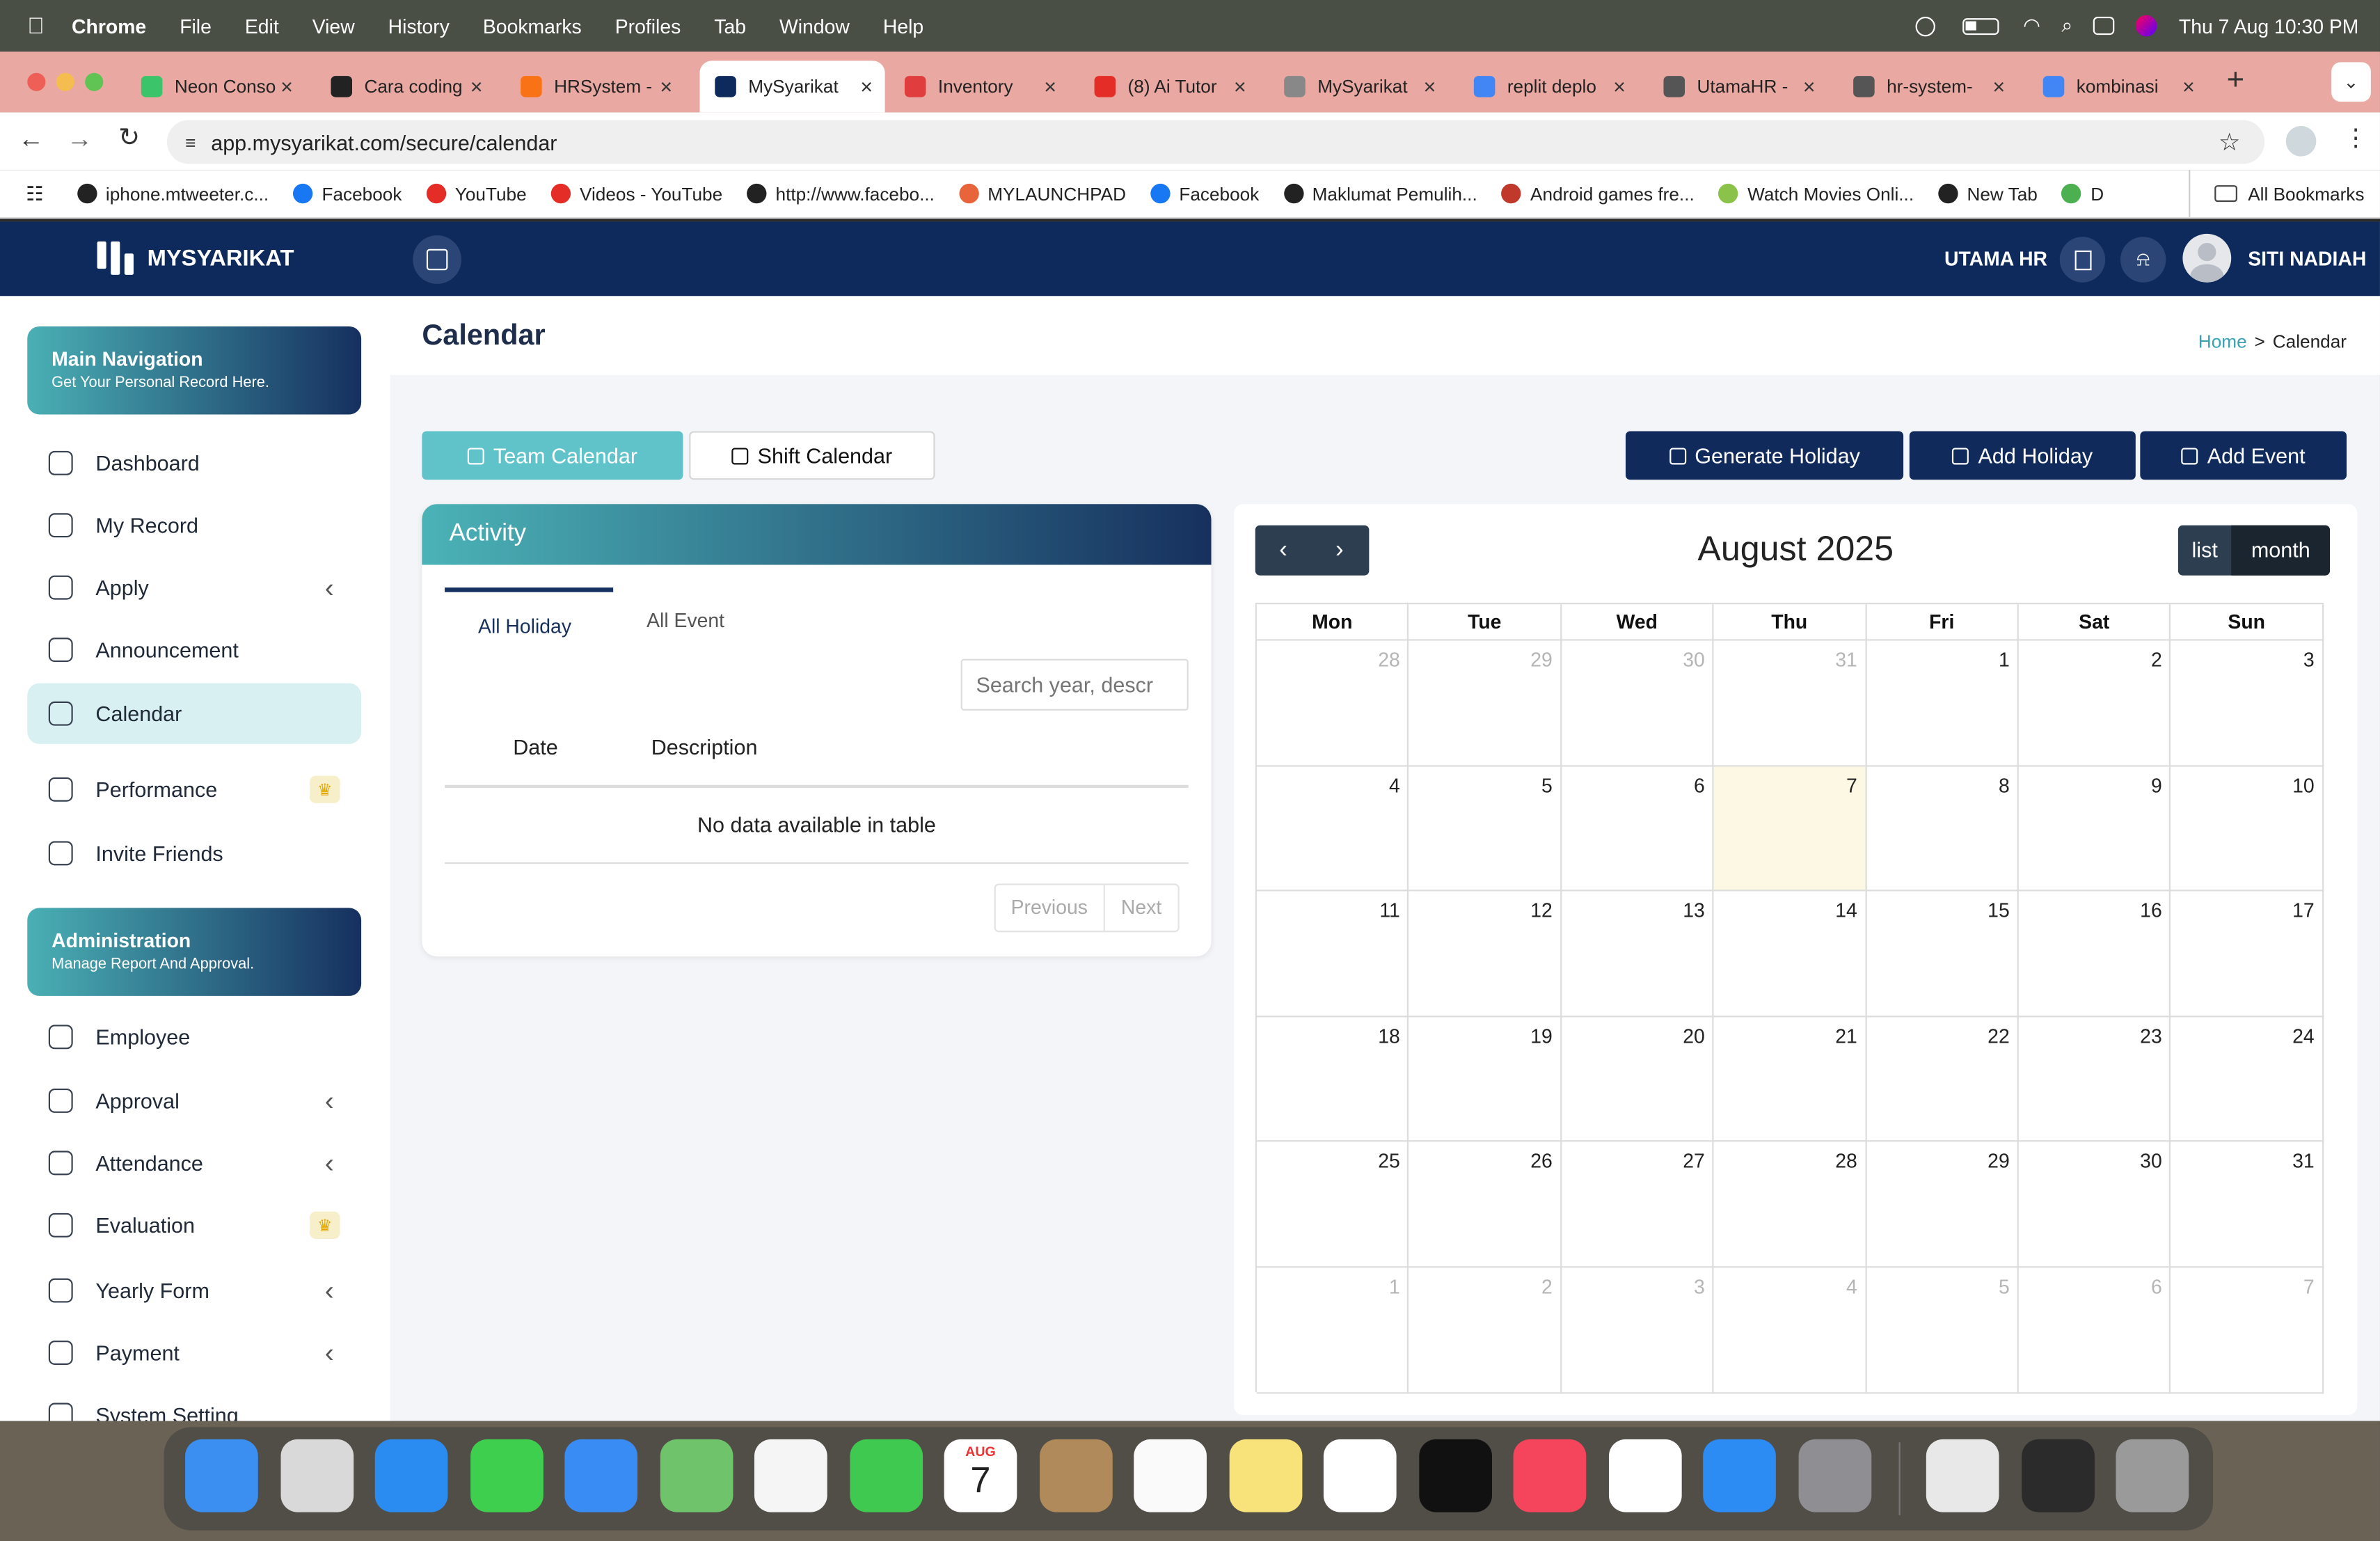 The image size is (2380, 1541). I want to click on company-name: UTAMA HR, so click(1995, 259).